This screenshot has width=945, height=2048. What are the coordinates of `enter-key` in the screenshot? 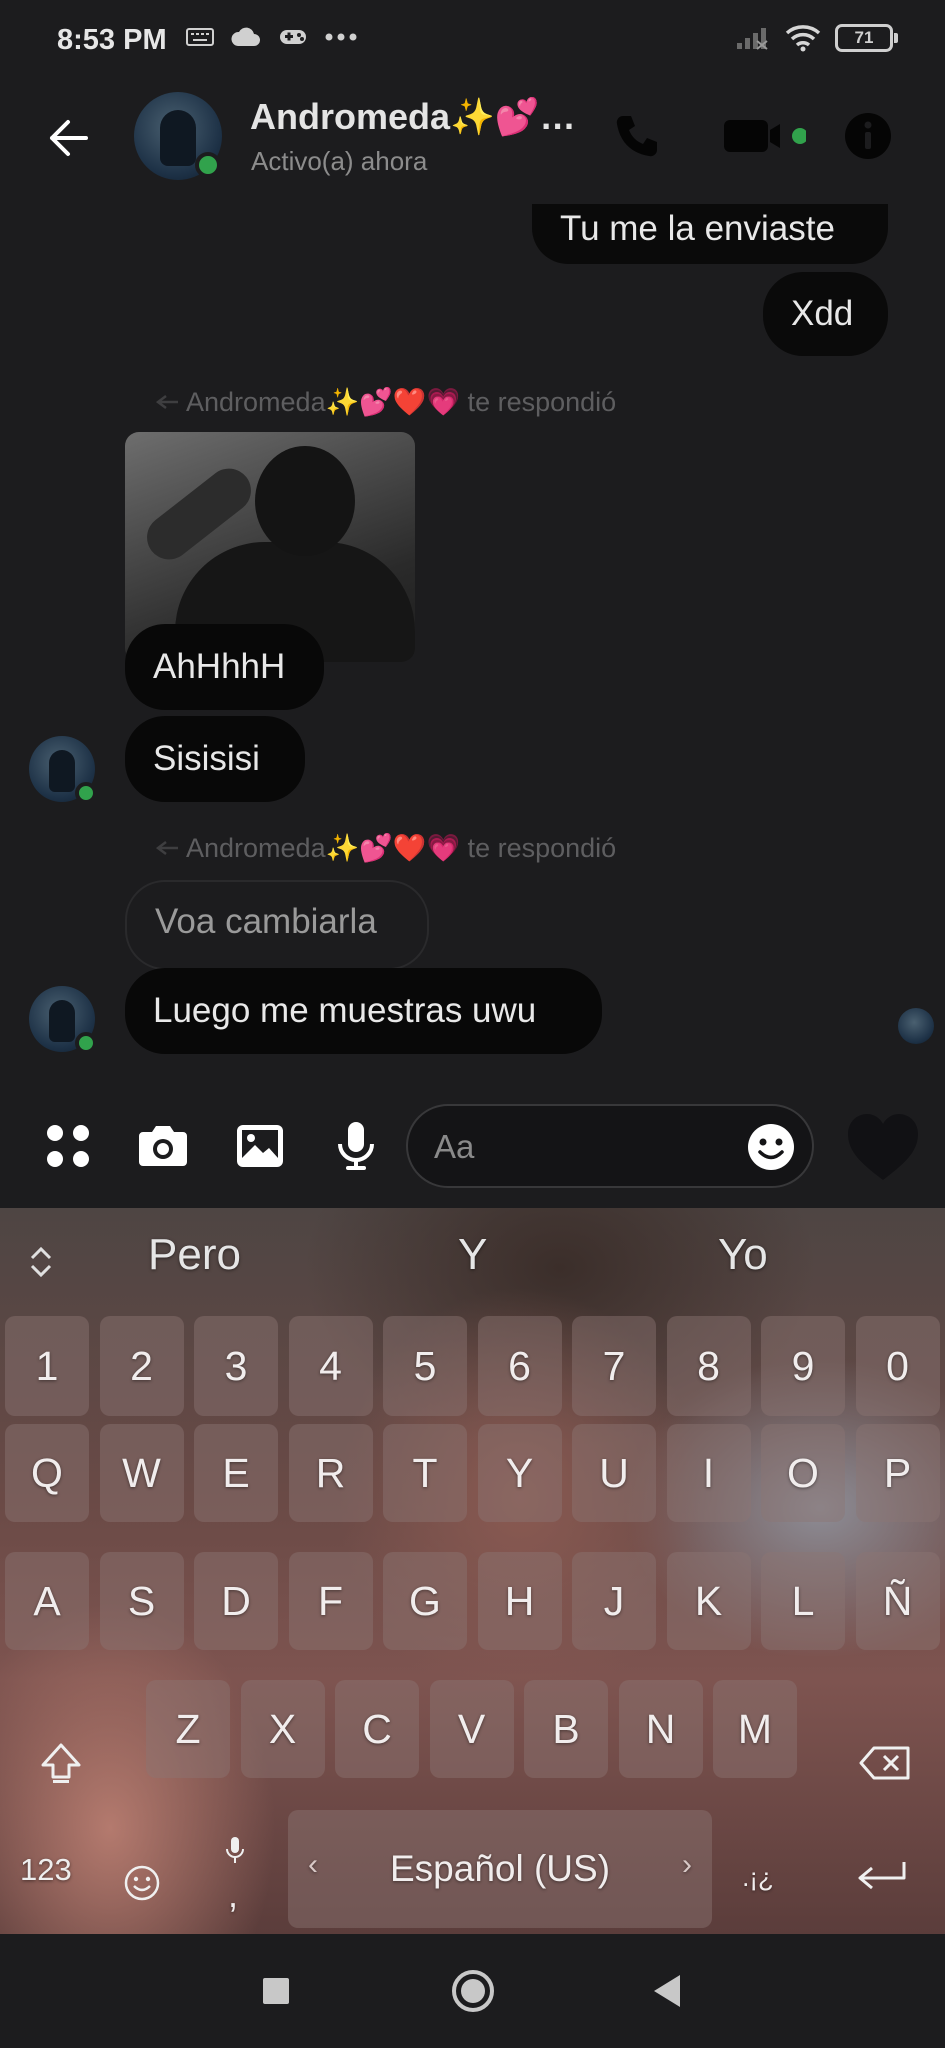 It's located at (882, 1877).